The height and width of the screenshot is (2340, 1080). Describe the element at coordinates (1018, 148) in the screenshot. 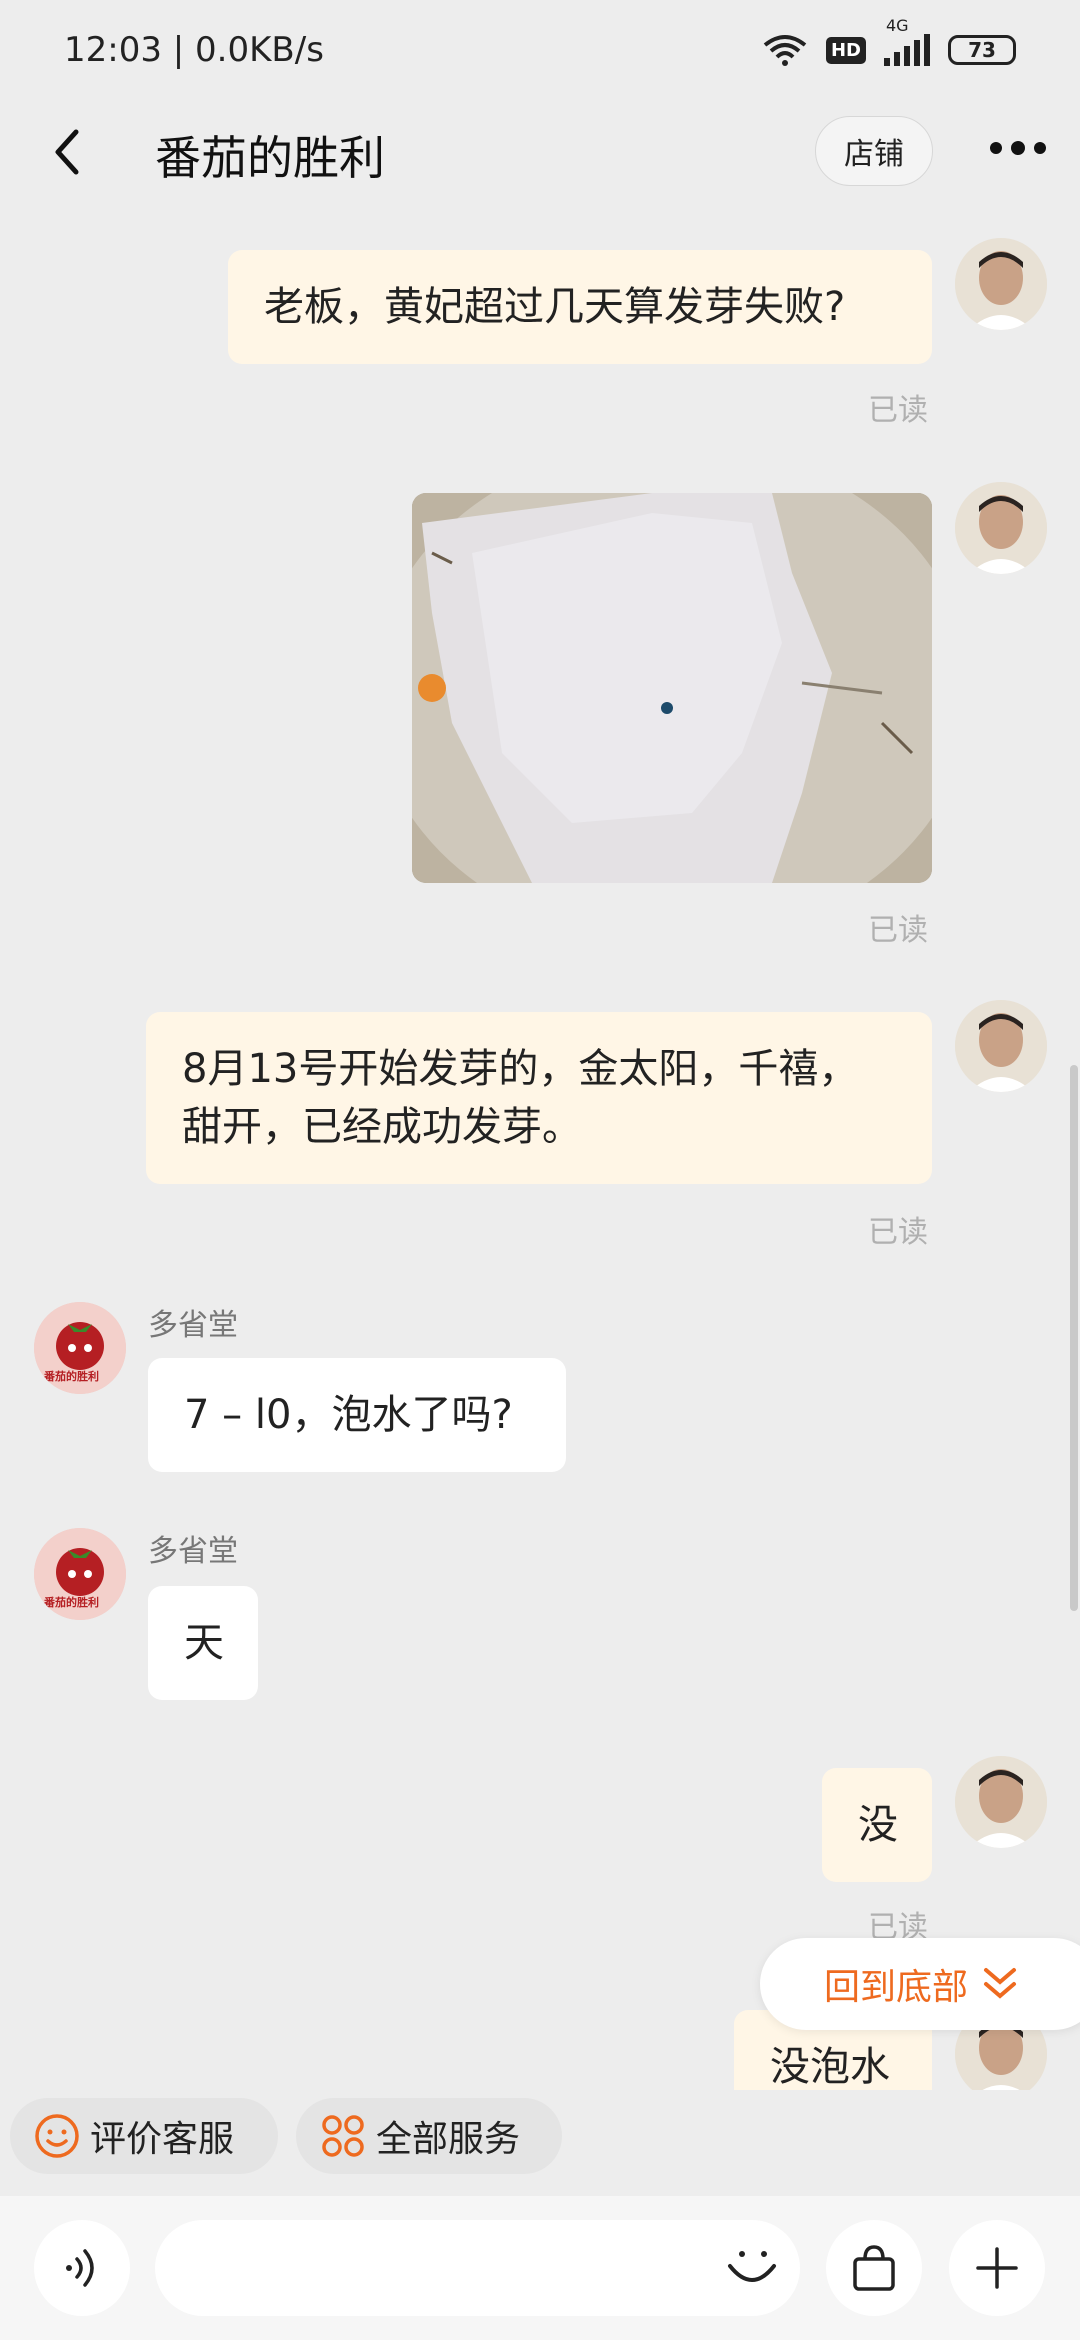

I see `more-icon` at that location.